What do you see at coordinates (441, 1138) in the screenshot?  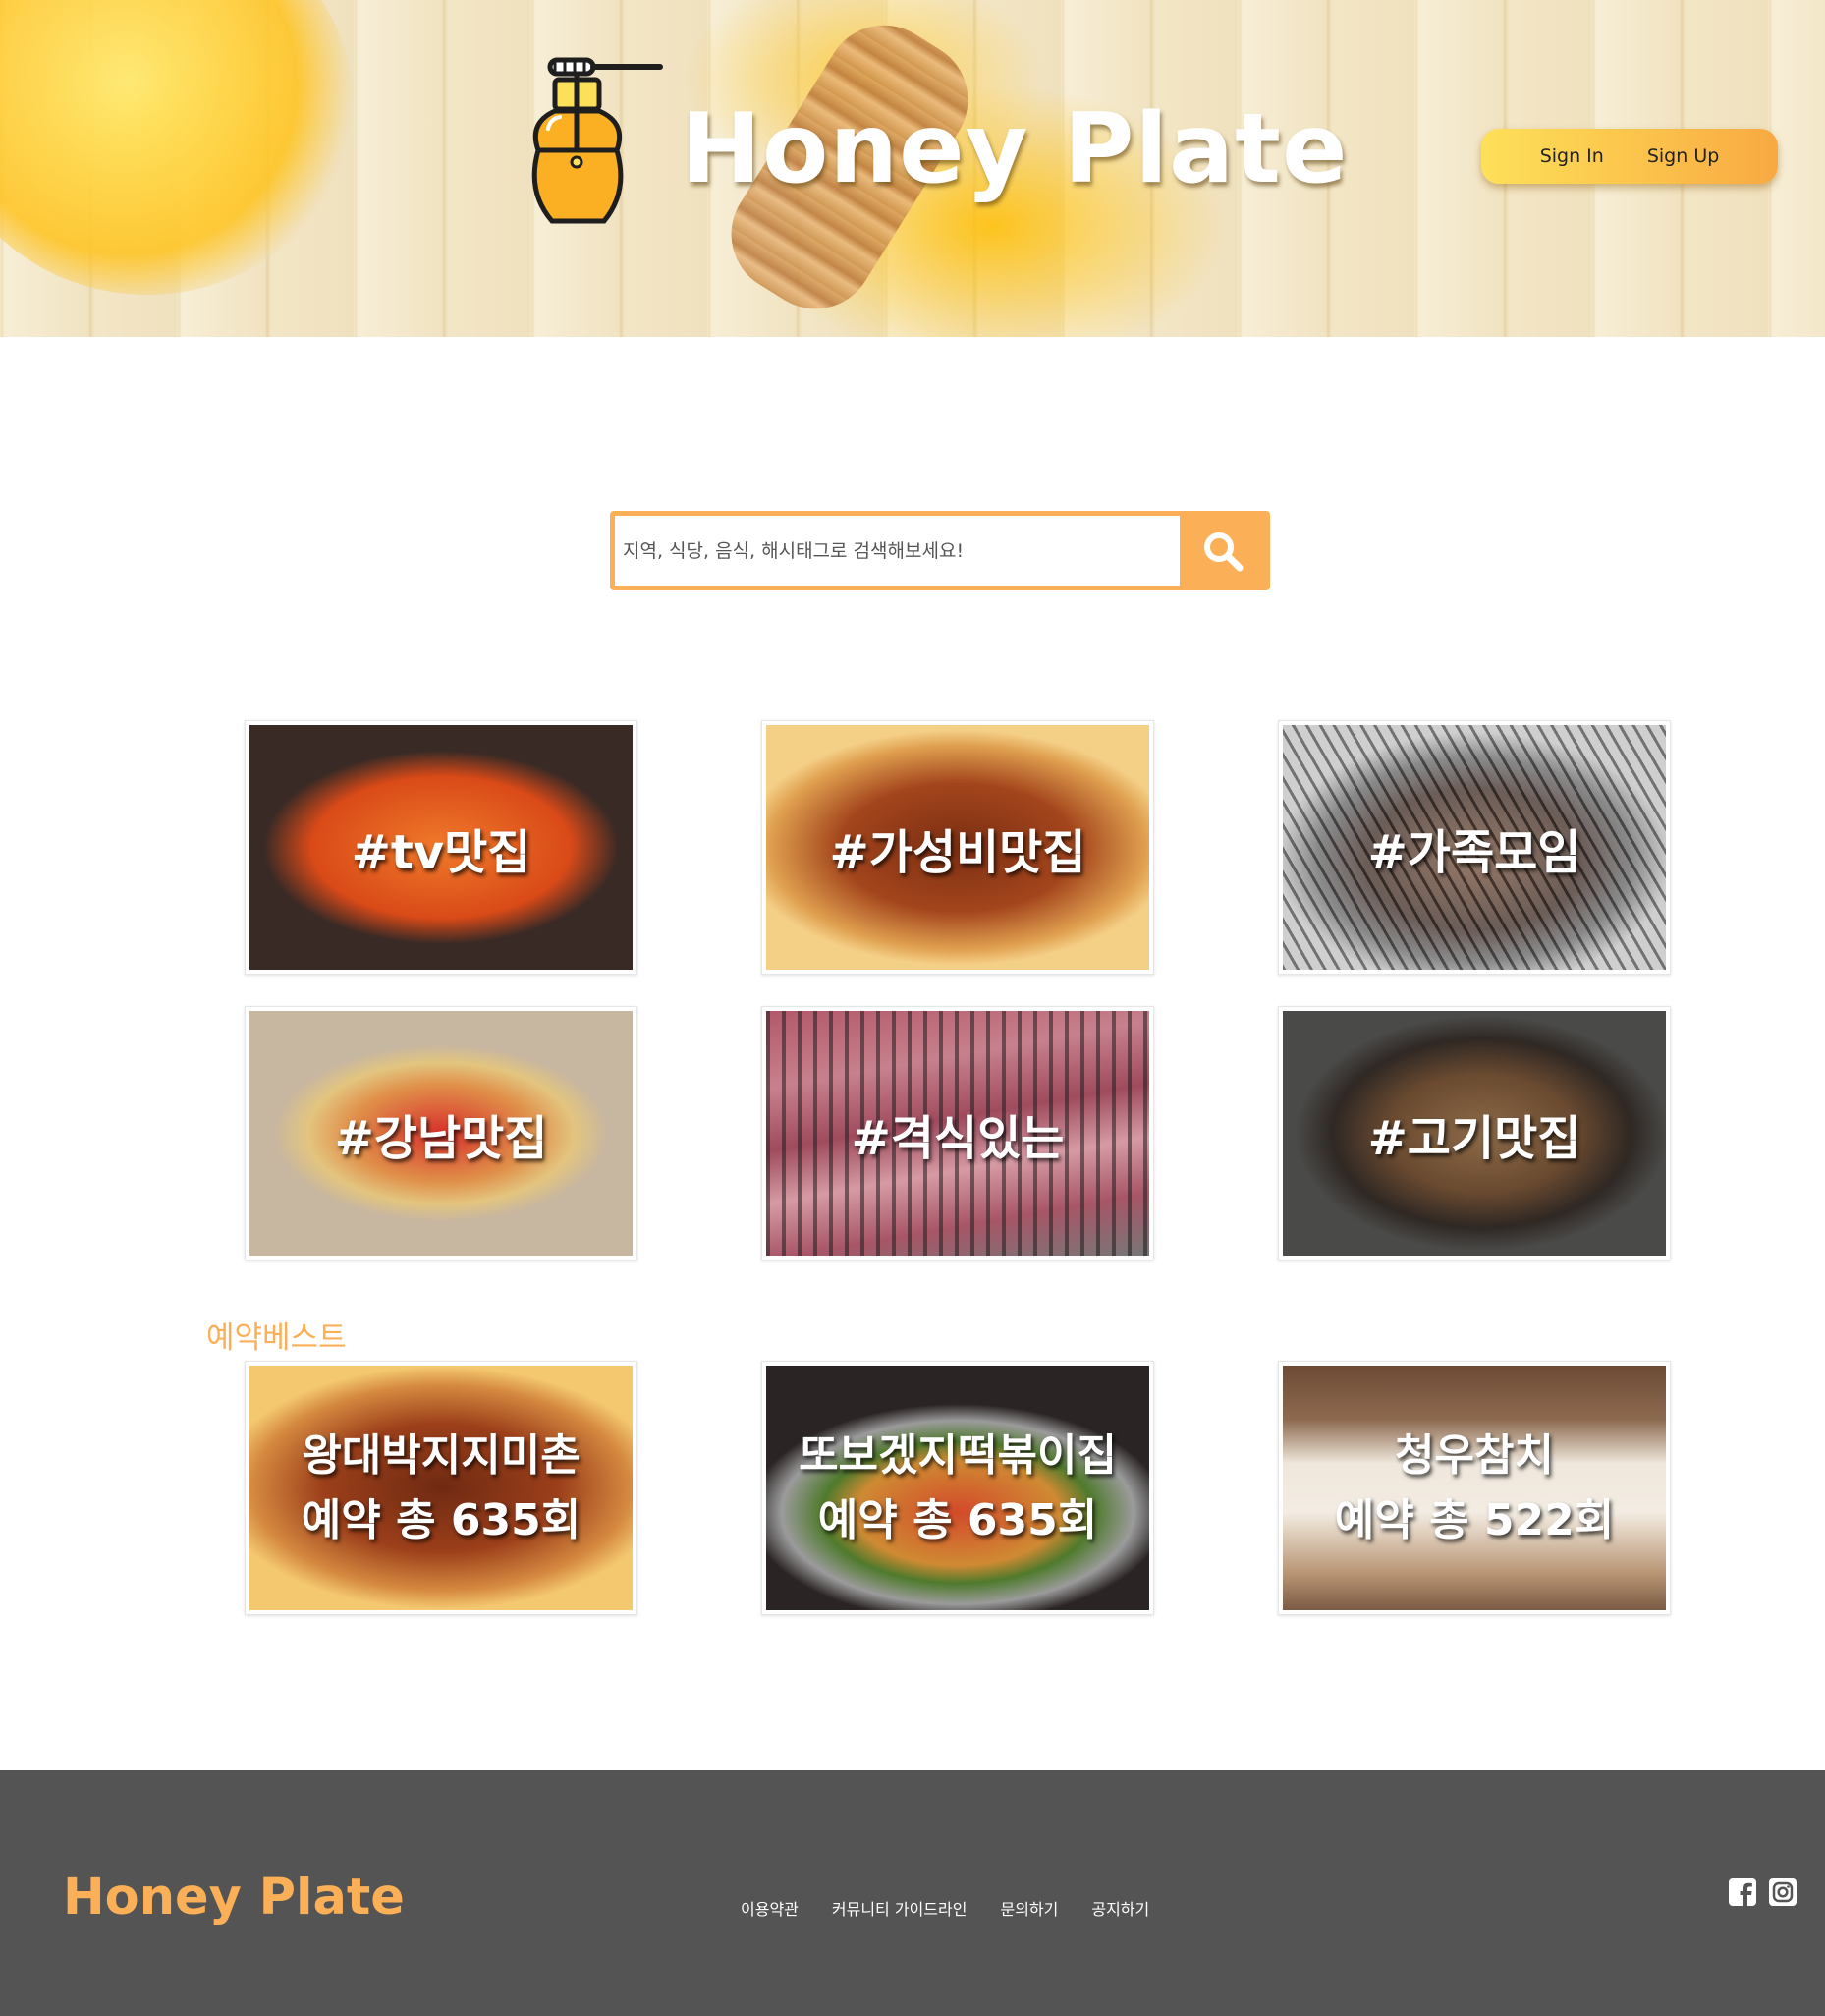 I see `hashtag-label: #강남맛집` at bounding box center [441, 1138].